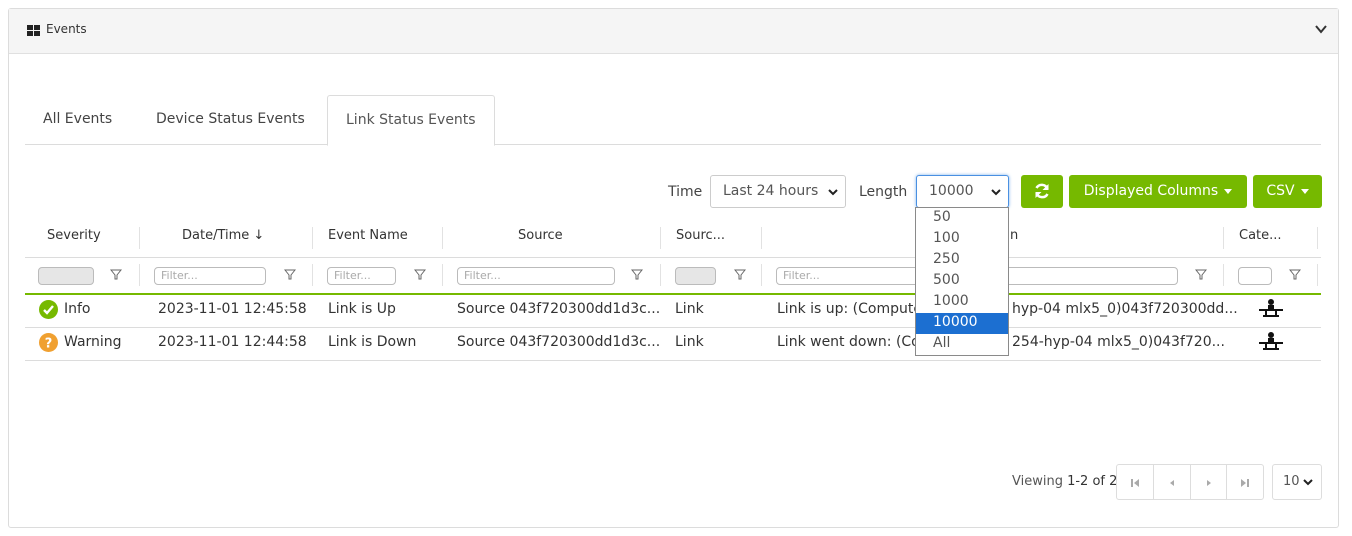 The height and width of the screenshot is (536, 1352). I want to click on first-page-button, so click(1135, 482).